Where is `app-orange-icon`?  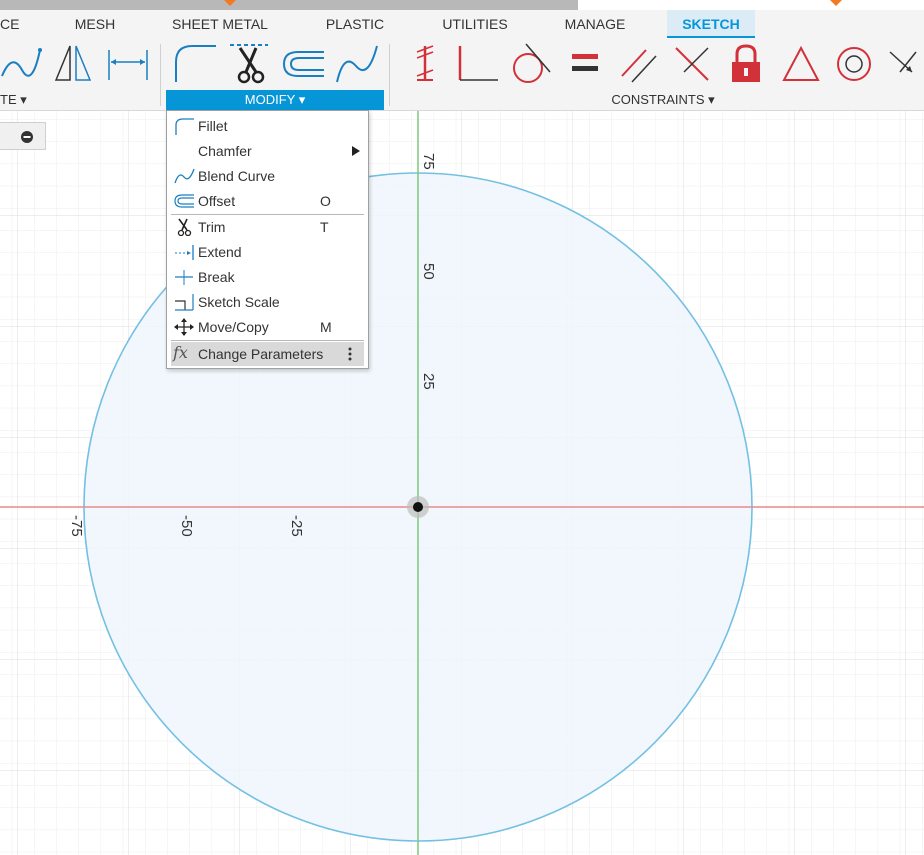
app-orange-icon is located at coordinates (230, 3).